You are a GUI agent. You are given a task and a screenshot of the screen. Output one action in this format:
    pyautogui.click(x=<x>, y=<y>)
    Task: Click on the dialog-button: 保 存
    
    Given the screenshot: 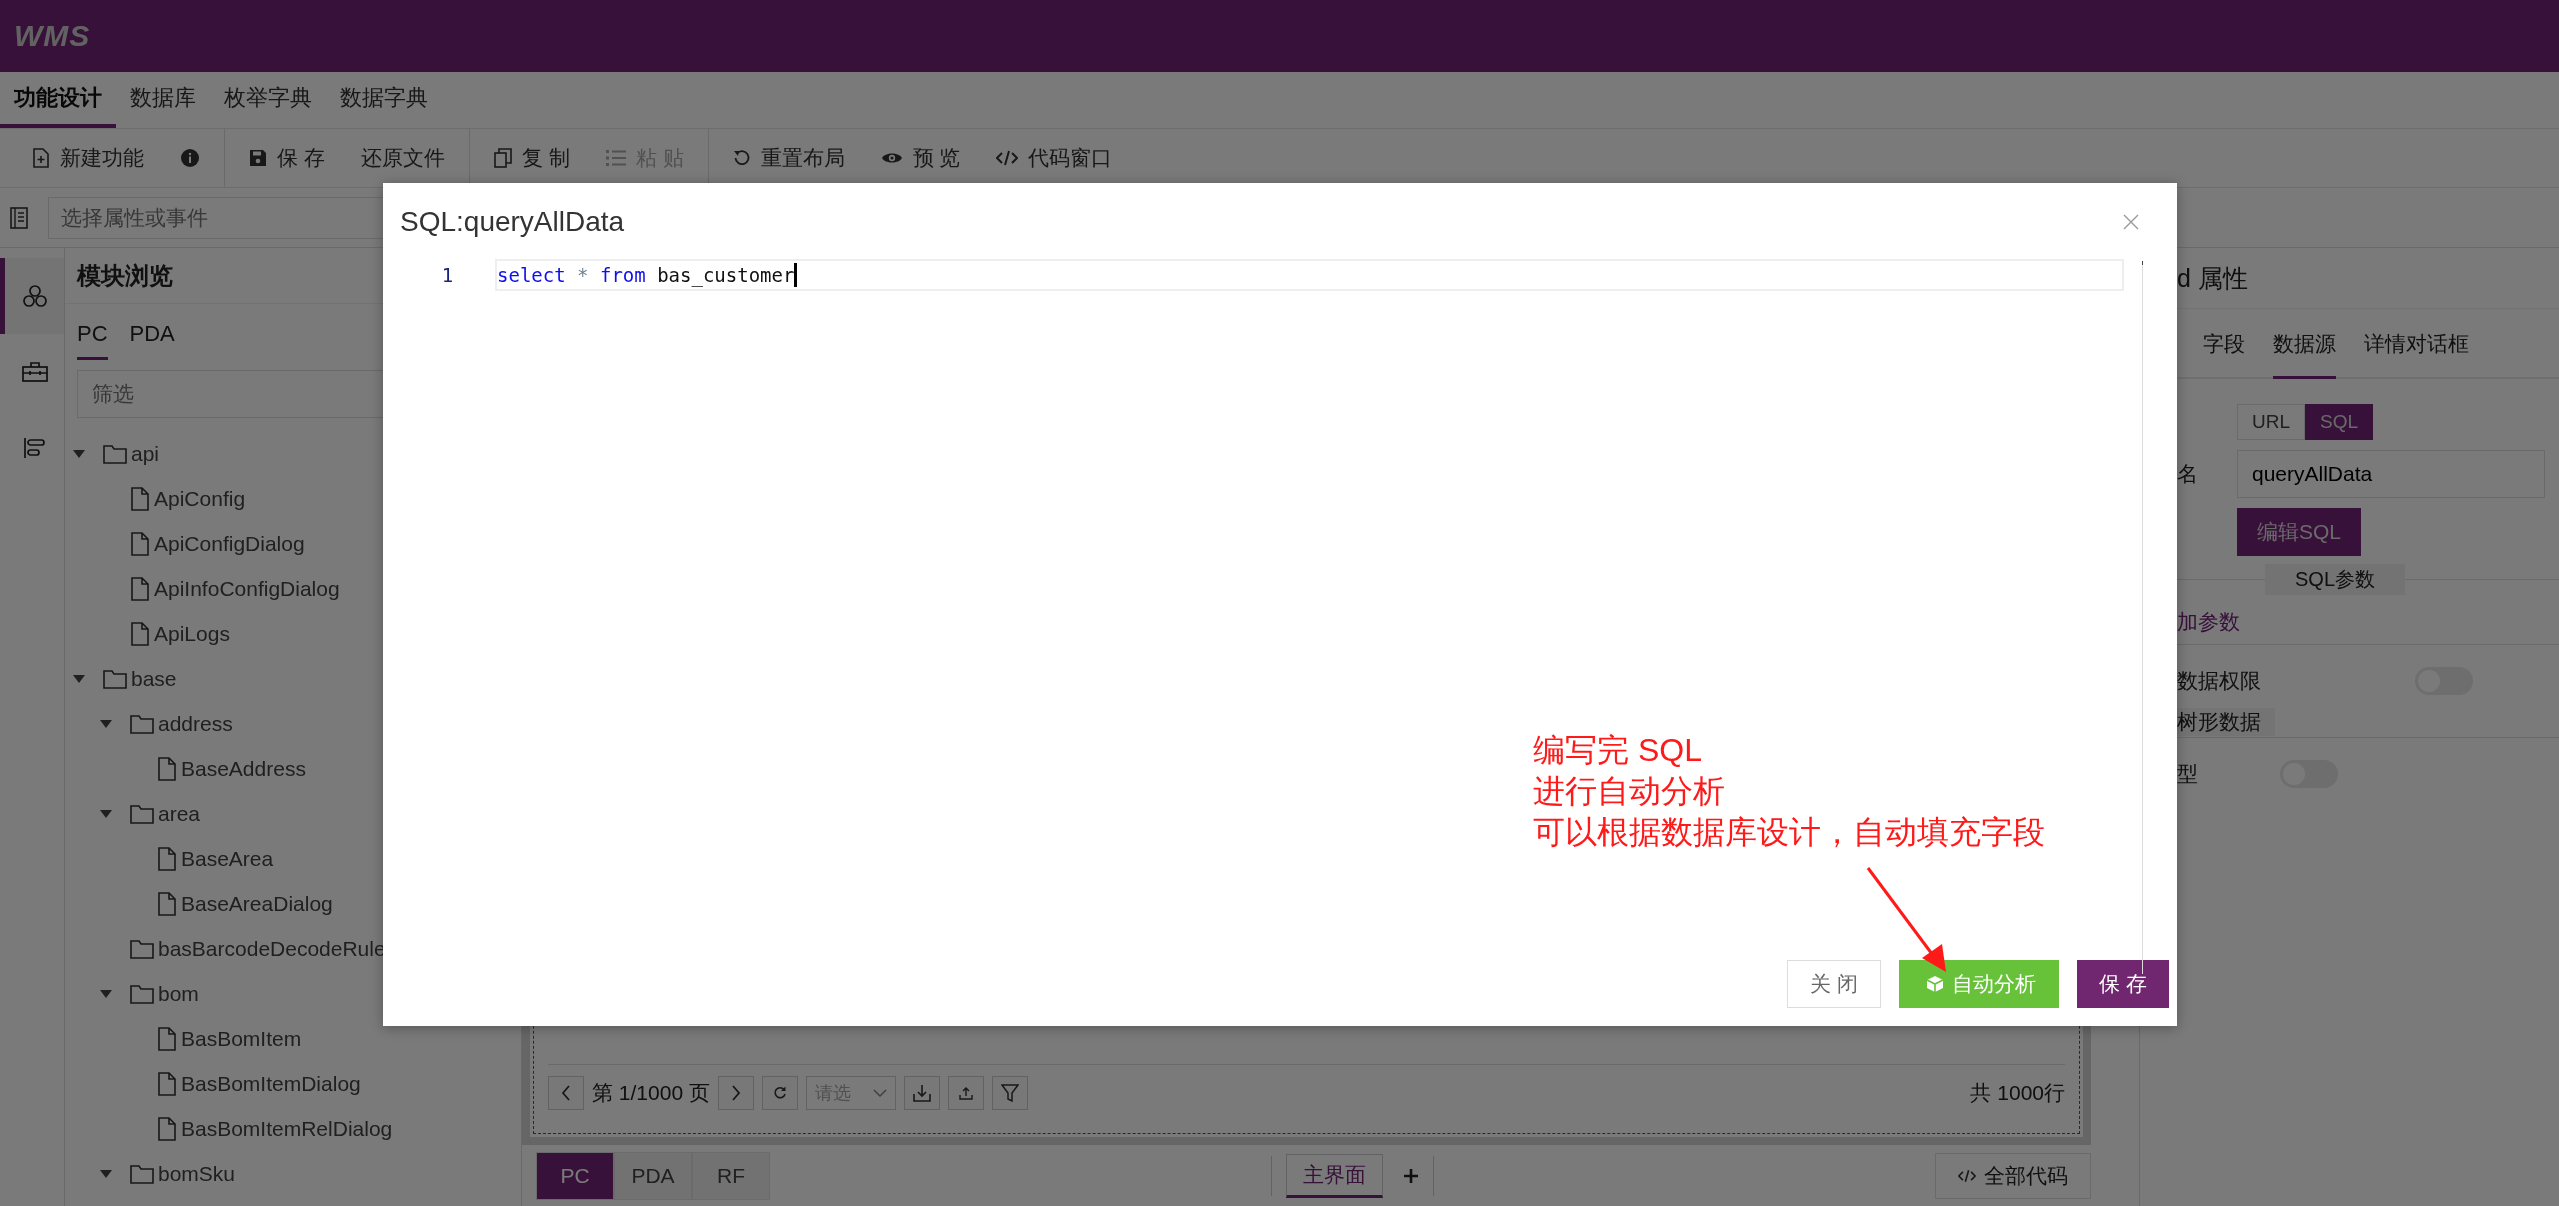 What is the action you would take?
    pyautogui.click(x=2123, y=984)
    